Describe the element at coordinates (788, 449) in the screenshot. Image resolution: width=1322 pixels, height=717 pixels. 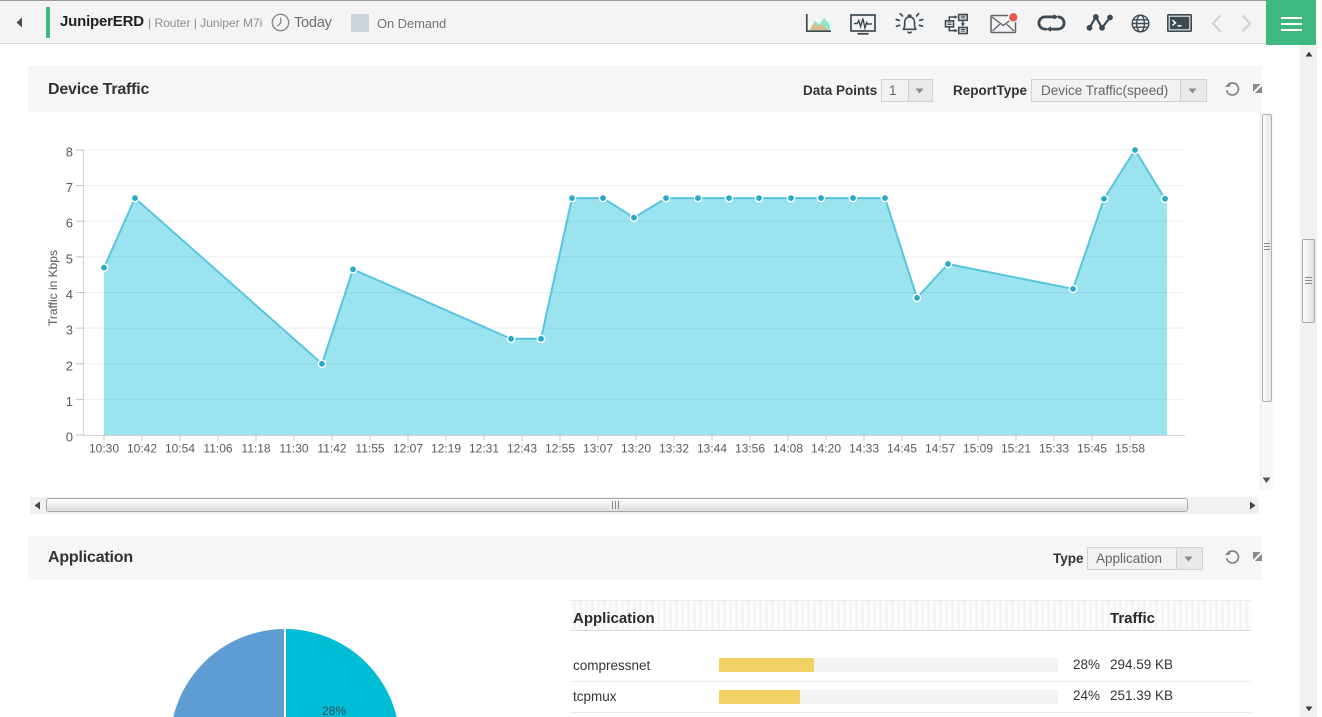
I see `svg-text: 14:08` at that location.